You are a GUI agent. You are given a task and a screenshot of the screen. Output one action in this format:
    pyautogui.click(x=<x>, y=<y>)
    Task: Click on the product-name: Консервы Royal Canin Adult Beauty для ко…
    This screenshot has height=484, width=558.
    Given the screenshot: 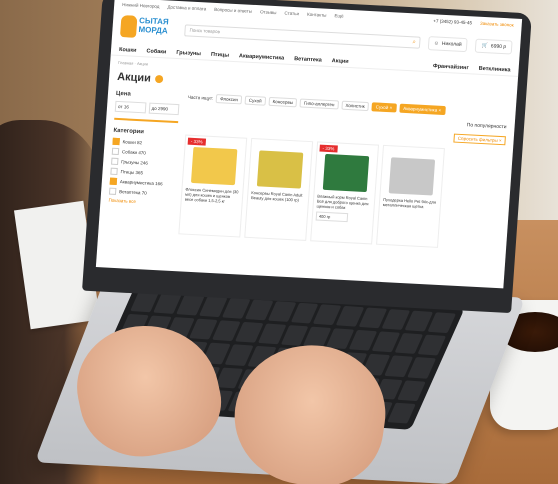 What is the action you would take?
    pyautogui.click(x=278, y=196)
    